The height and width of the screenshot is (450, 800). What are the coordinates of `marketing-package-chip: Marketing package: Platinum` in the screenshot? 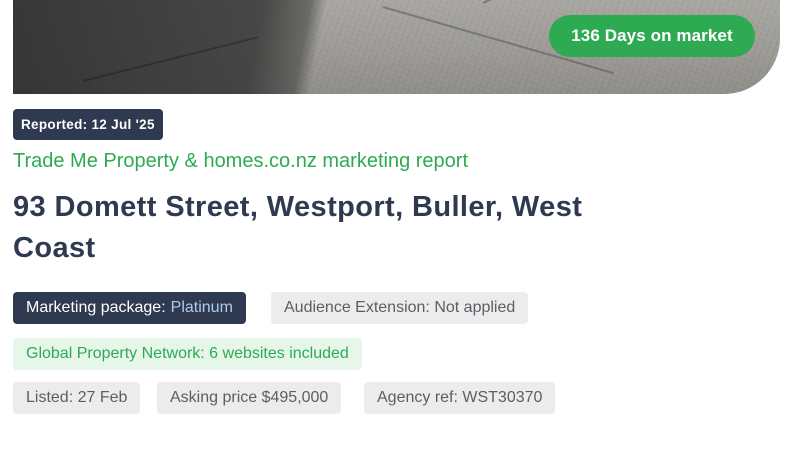 It's located at (129, 308).